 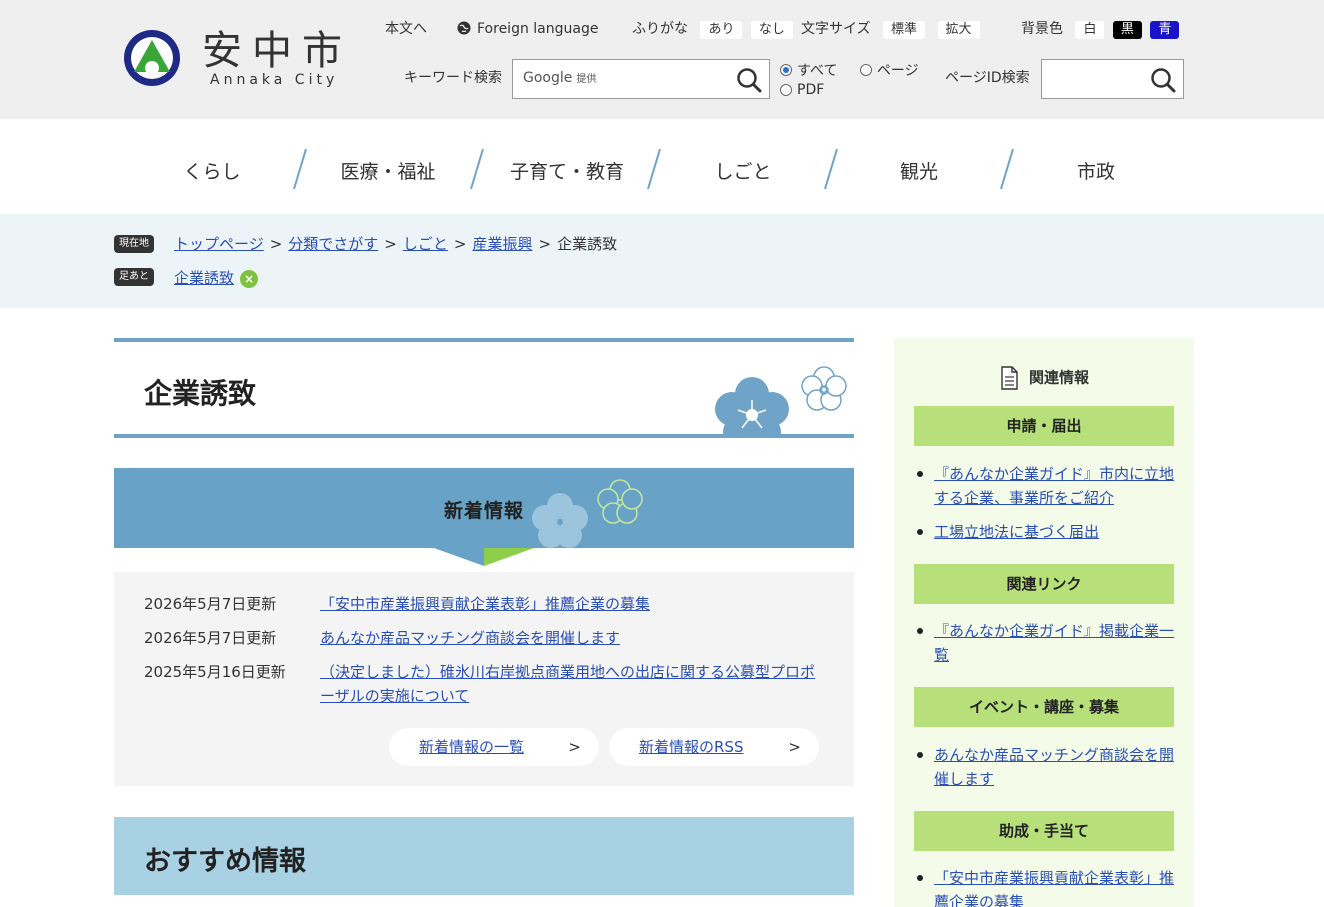 What do you see at coordinates (1044, 426) in the screenshot?
I see `sidebar-heading-applications: 申請・届出` at bounding box center [1044, 426].